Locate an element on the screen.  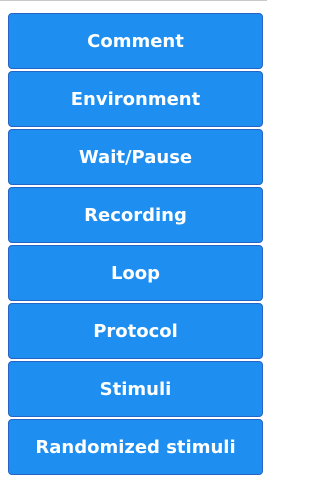
environment-button: Environment is located at coordinates (135, 99).